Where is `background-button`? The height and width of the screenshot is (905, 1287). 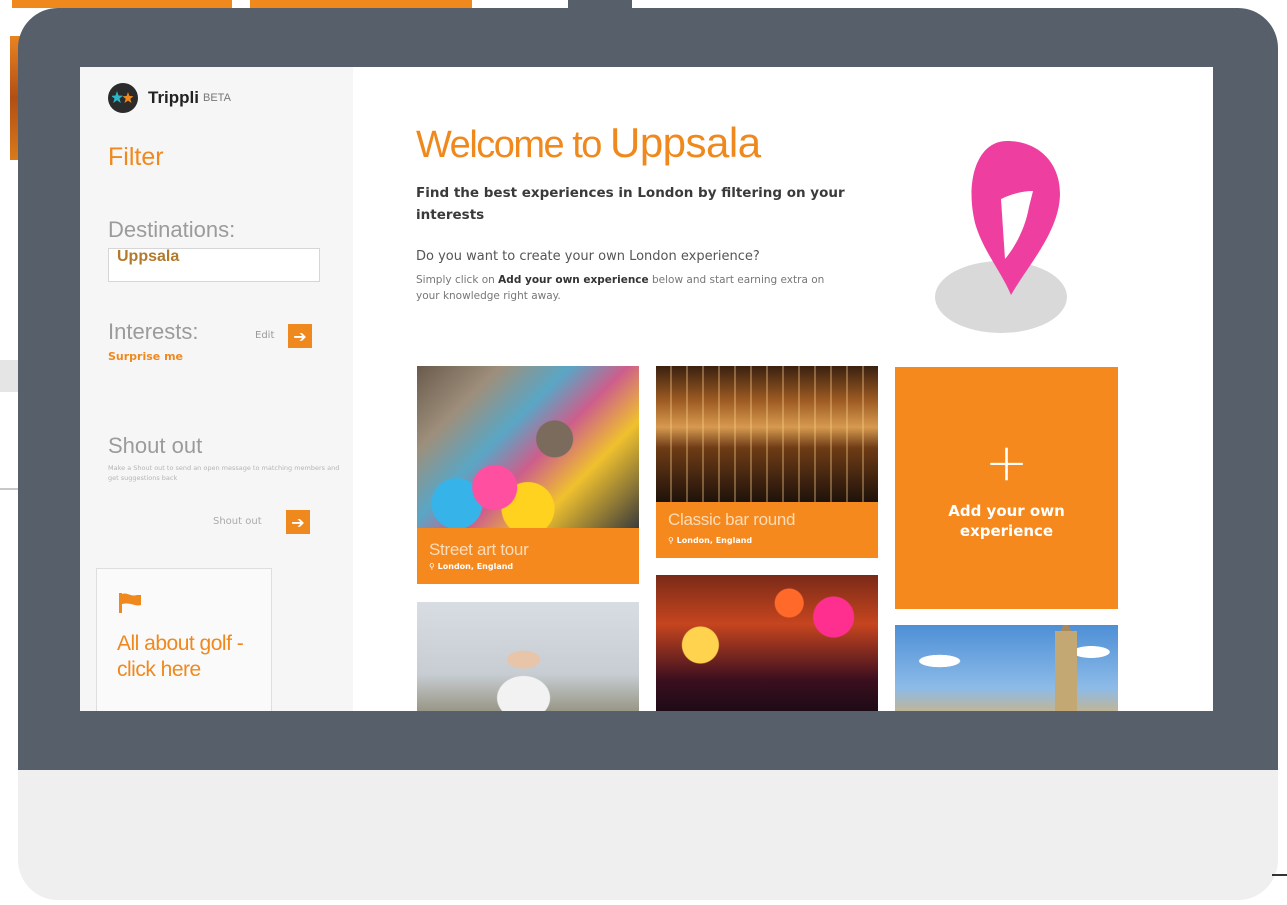
background-button is located at coordinates (361, 4).